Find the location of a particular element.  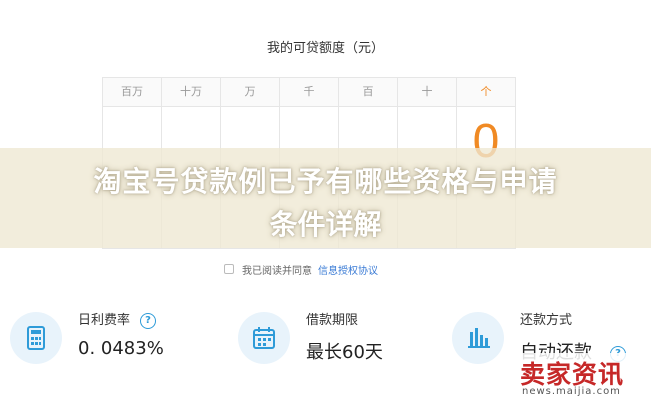

page-title: 我的可贷额度（元） is located at coordinates (325, 48).